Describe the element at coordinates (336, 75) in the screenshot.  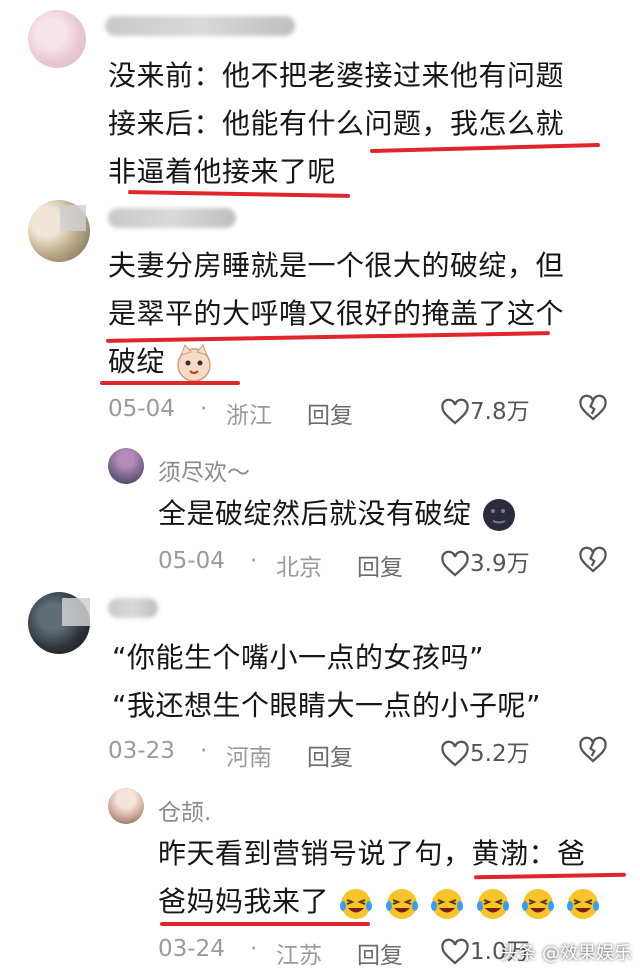
I see `comment-line: 没来前：他不把老婆接过来他有问题` at that location.